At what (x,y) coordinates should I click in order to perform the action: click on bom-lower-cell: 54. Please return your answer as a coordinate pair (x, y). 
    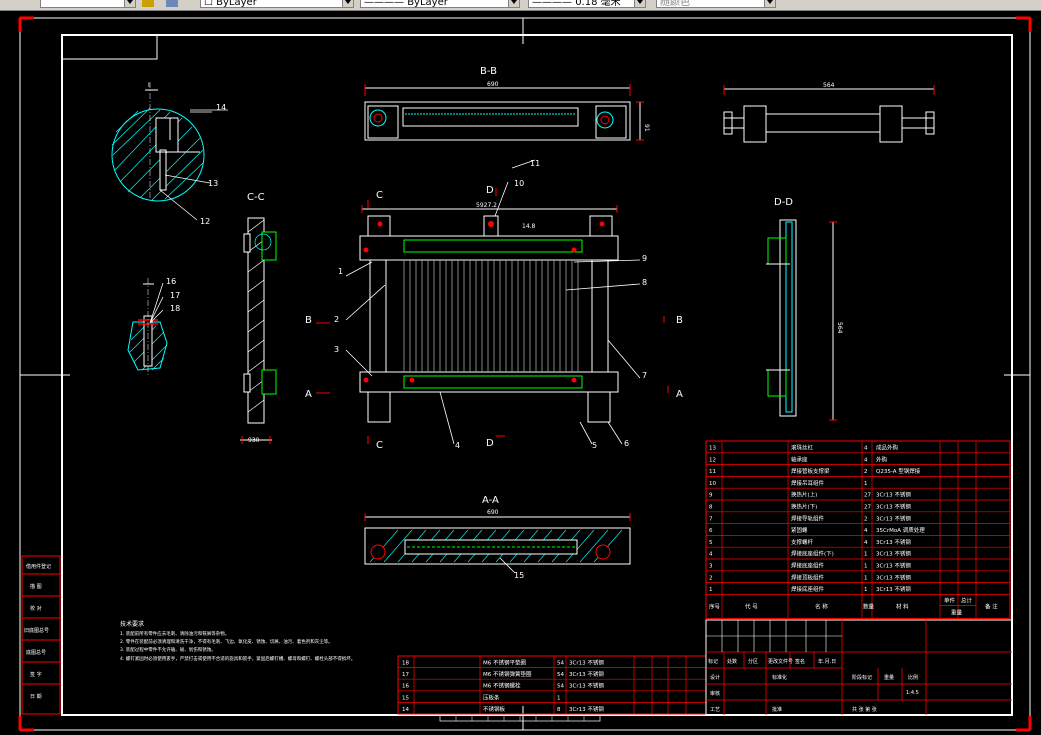
    Looking at the image, I should click on (560, 675).